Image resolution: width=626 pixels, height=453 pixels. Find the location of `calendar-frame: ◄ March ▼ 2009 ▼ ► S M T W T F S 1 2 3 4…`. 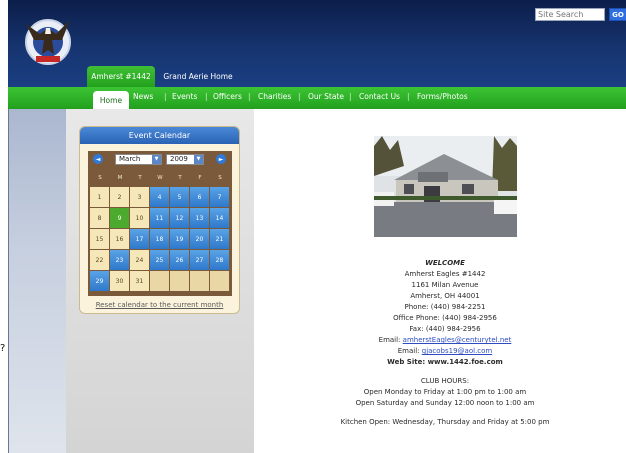

calendar-frame: ◄ March ▼ 2009 ▼ ► S M T W T F S 1 2 3 4… is located at coordinates (160, 223).